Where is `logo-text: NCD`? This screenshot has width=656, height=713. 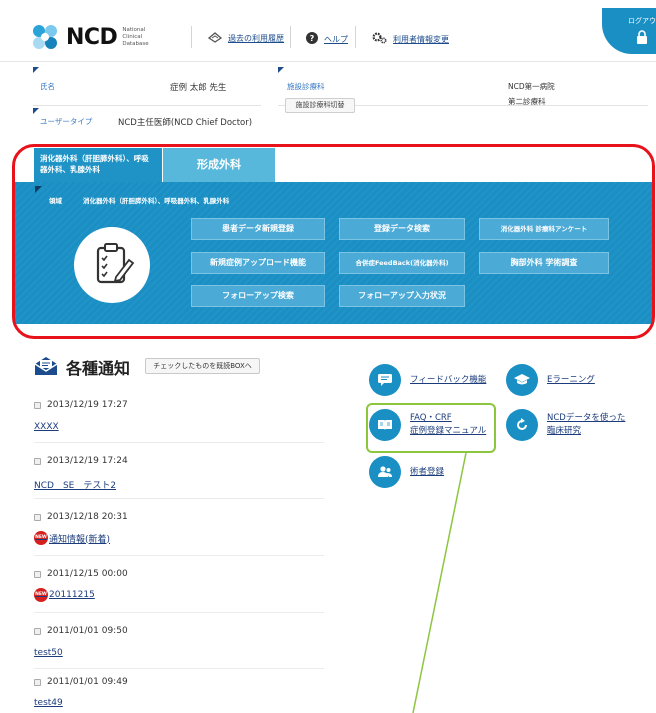
logo-text: NCD is located at coordinates (92, 37).